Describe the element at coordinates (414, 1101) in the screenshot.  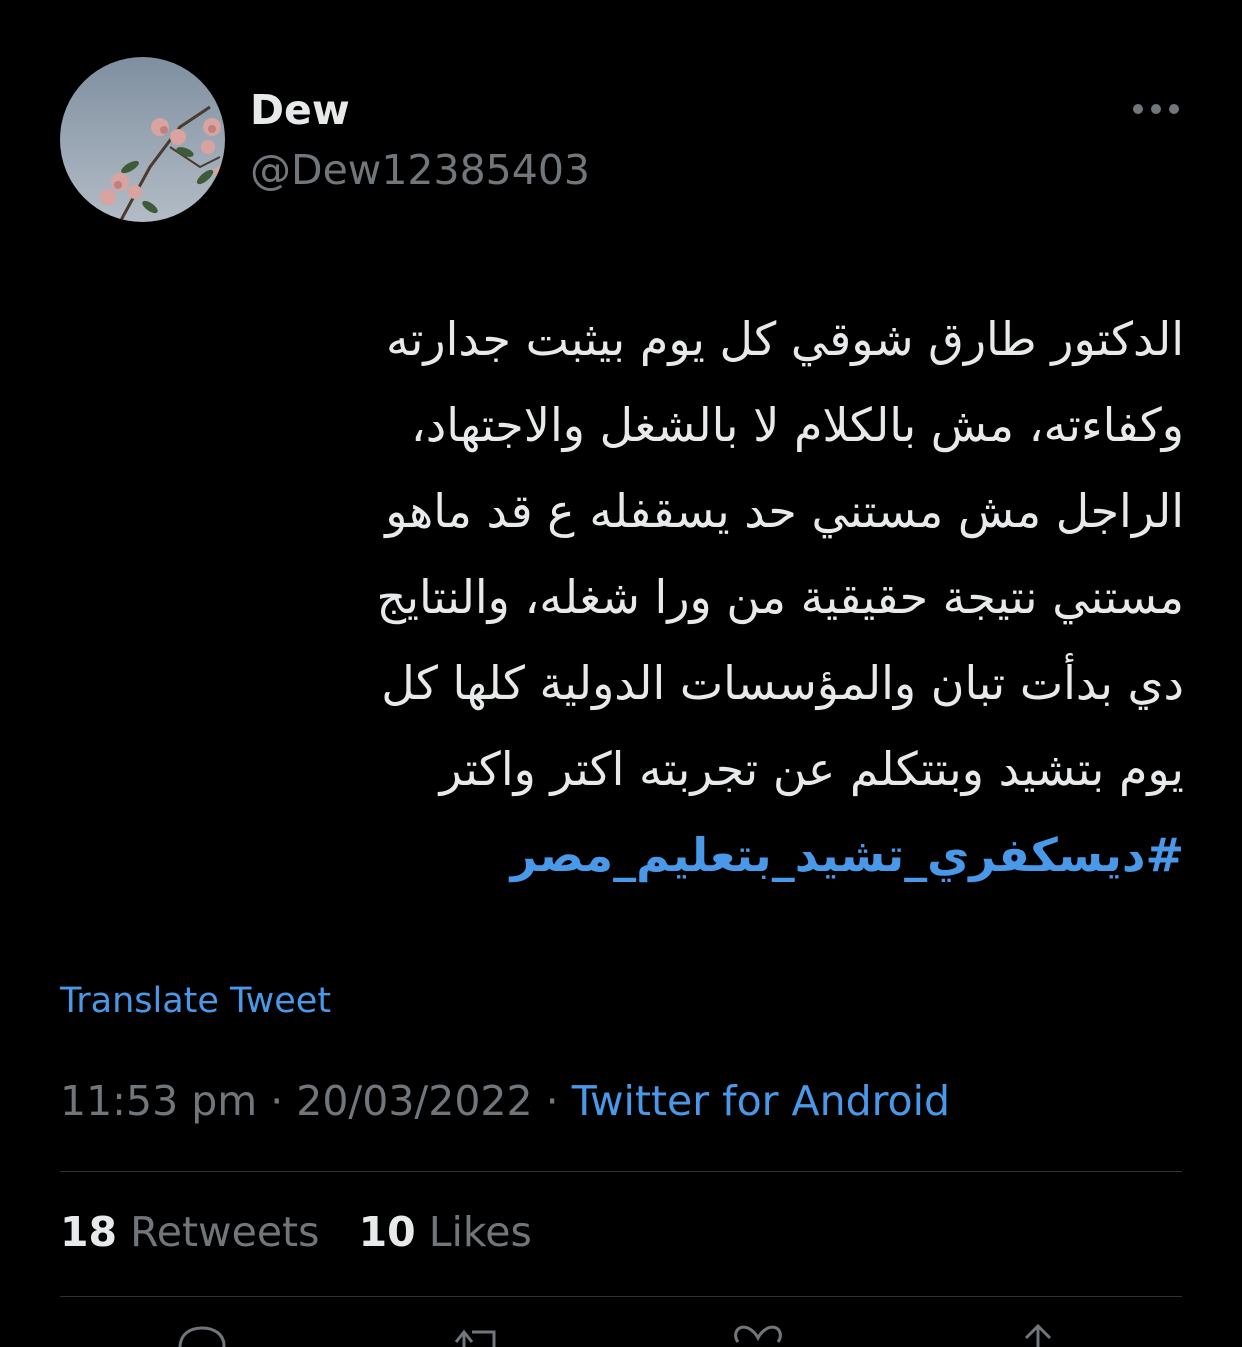
I see `tweet-date: 20/03/2022` at that location.